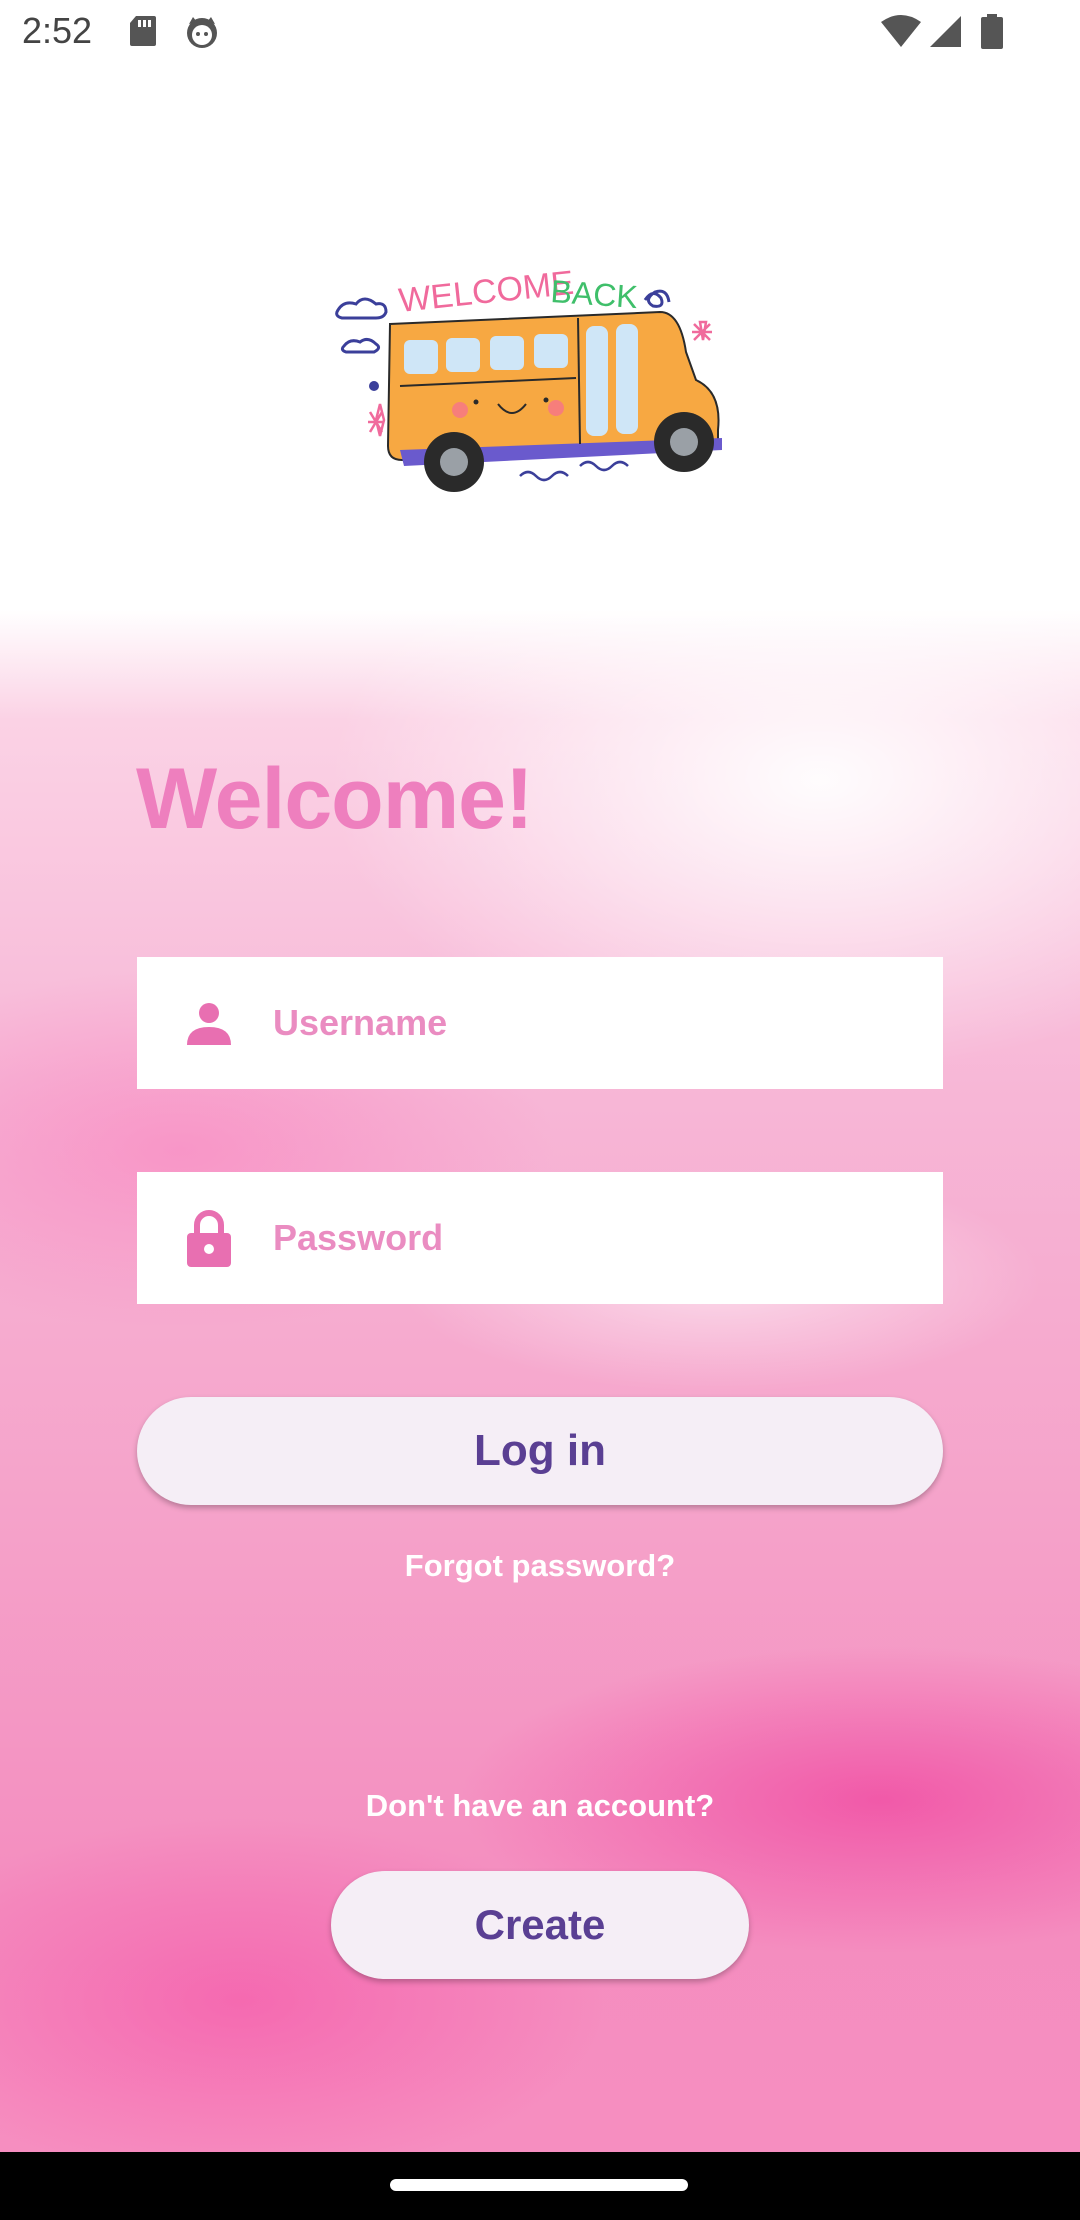 Image resolution: width=1080 pixels, height=2220 pixels. I want to click on username-field, so click(540, 1023).